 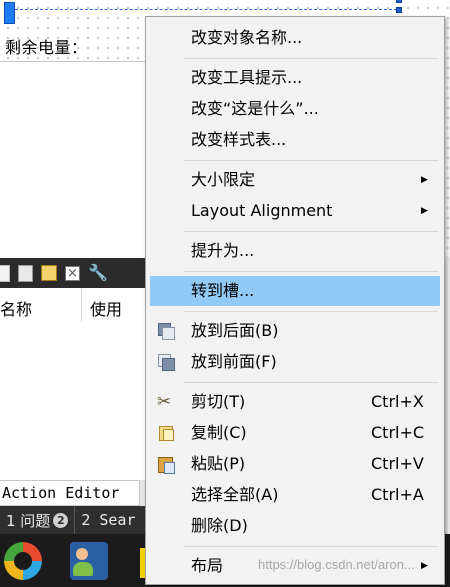 I want to click on menu-item-size-constraints: 大小限定 ▶, so click(x=295, y=180).